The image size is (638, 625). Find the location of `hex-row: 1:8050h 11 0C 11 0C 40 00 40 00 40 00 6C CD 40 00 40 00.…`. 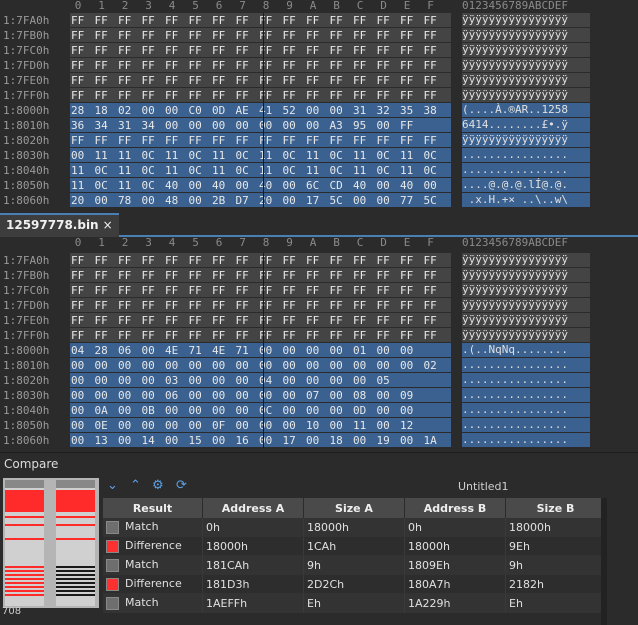

hex-row: 1:8050h 11 0C 11 0C 40 00 40 00 40 00 6C CD 40 00 40 00.… is located at coordinates (319, 185).